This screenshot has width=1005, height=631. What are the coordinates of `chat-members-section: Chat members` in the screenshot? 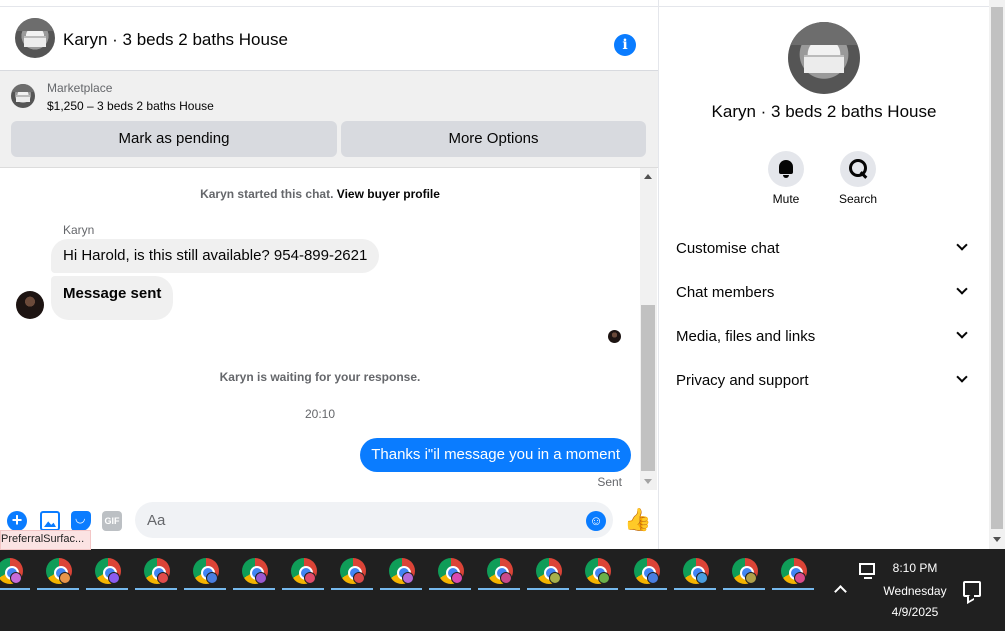 It's located at (824, 292).